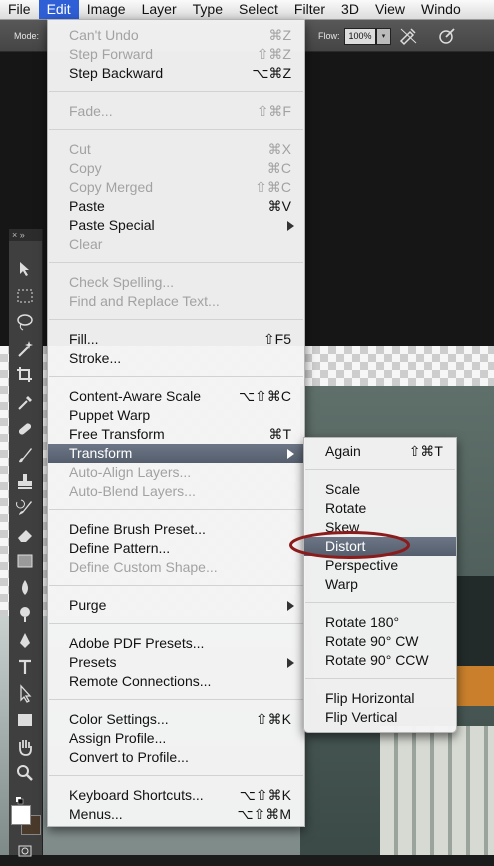 Image resolution: width=494 pixels, height=866 pixels. Describe the element at coordinates (159, 9) in the screenshot. I see `menubar-item-layer: Layer` at that location.